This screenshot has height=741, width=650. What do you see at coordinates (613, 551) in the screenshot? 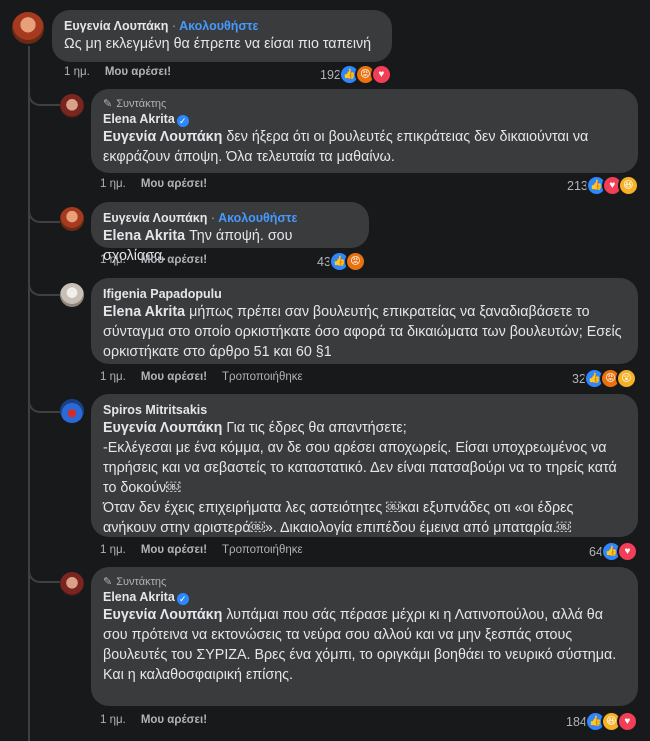
I see `reactions: 64 👍 ♥` at bounding box center [613, 551].